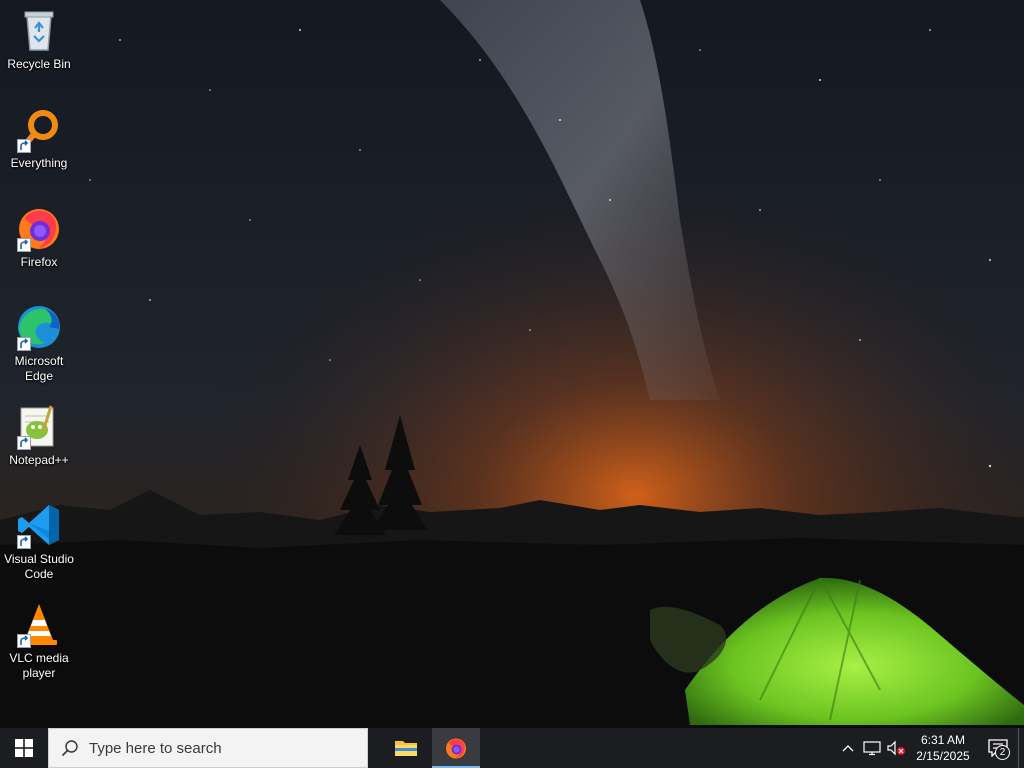  I want to click on taskbar-search-box: Type here to search, so click(208, 748).